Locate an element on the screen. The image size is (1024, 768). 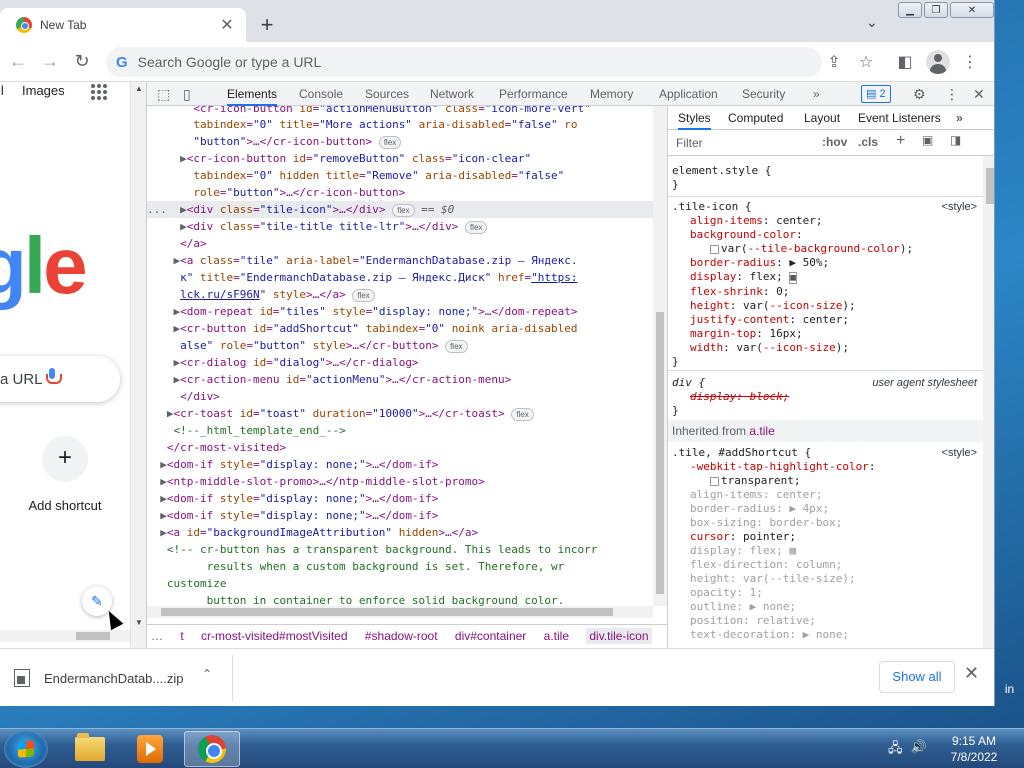
chrome-menu-icon: ⋮ is located at coordinates (970, 62).